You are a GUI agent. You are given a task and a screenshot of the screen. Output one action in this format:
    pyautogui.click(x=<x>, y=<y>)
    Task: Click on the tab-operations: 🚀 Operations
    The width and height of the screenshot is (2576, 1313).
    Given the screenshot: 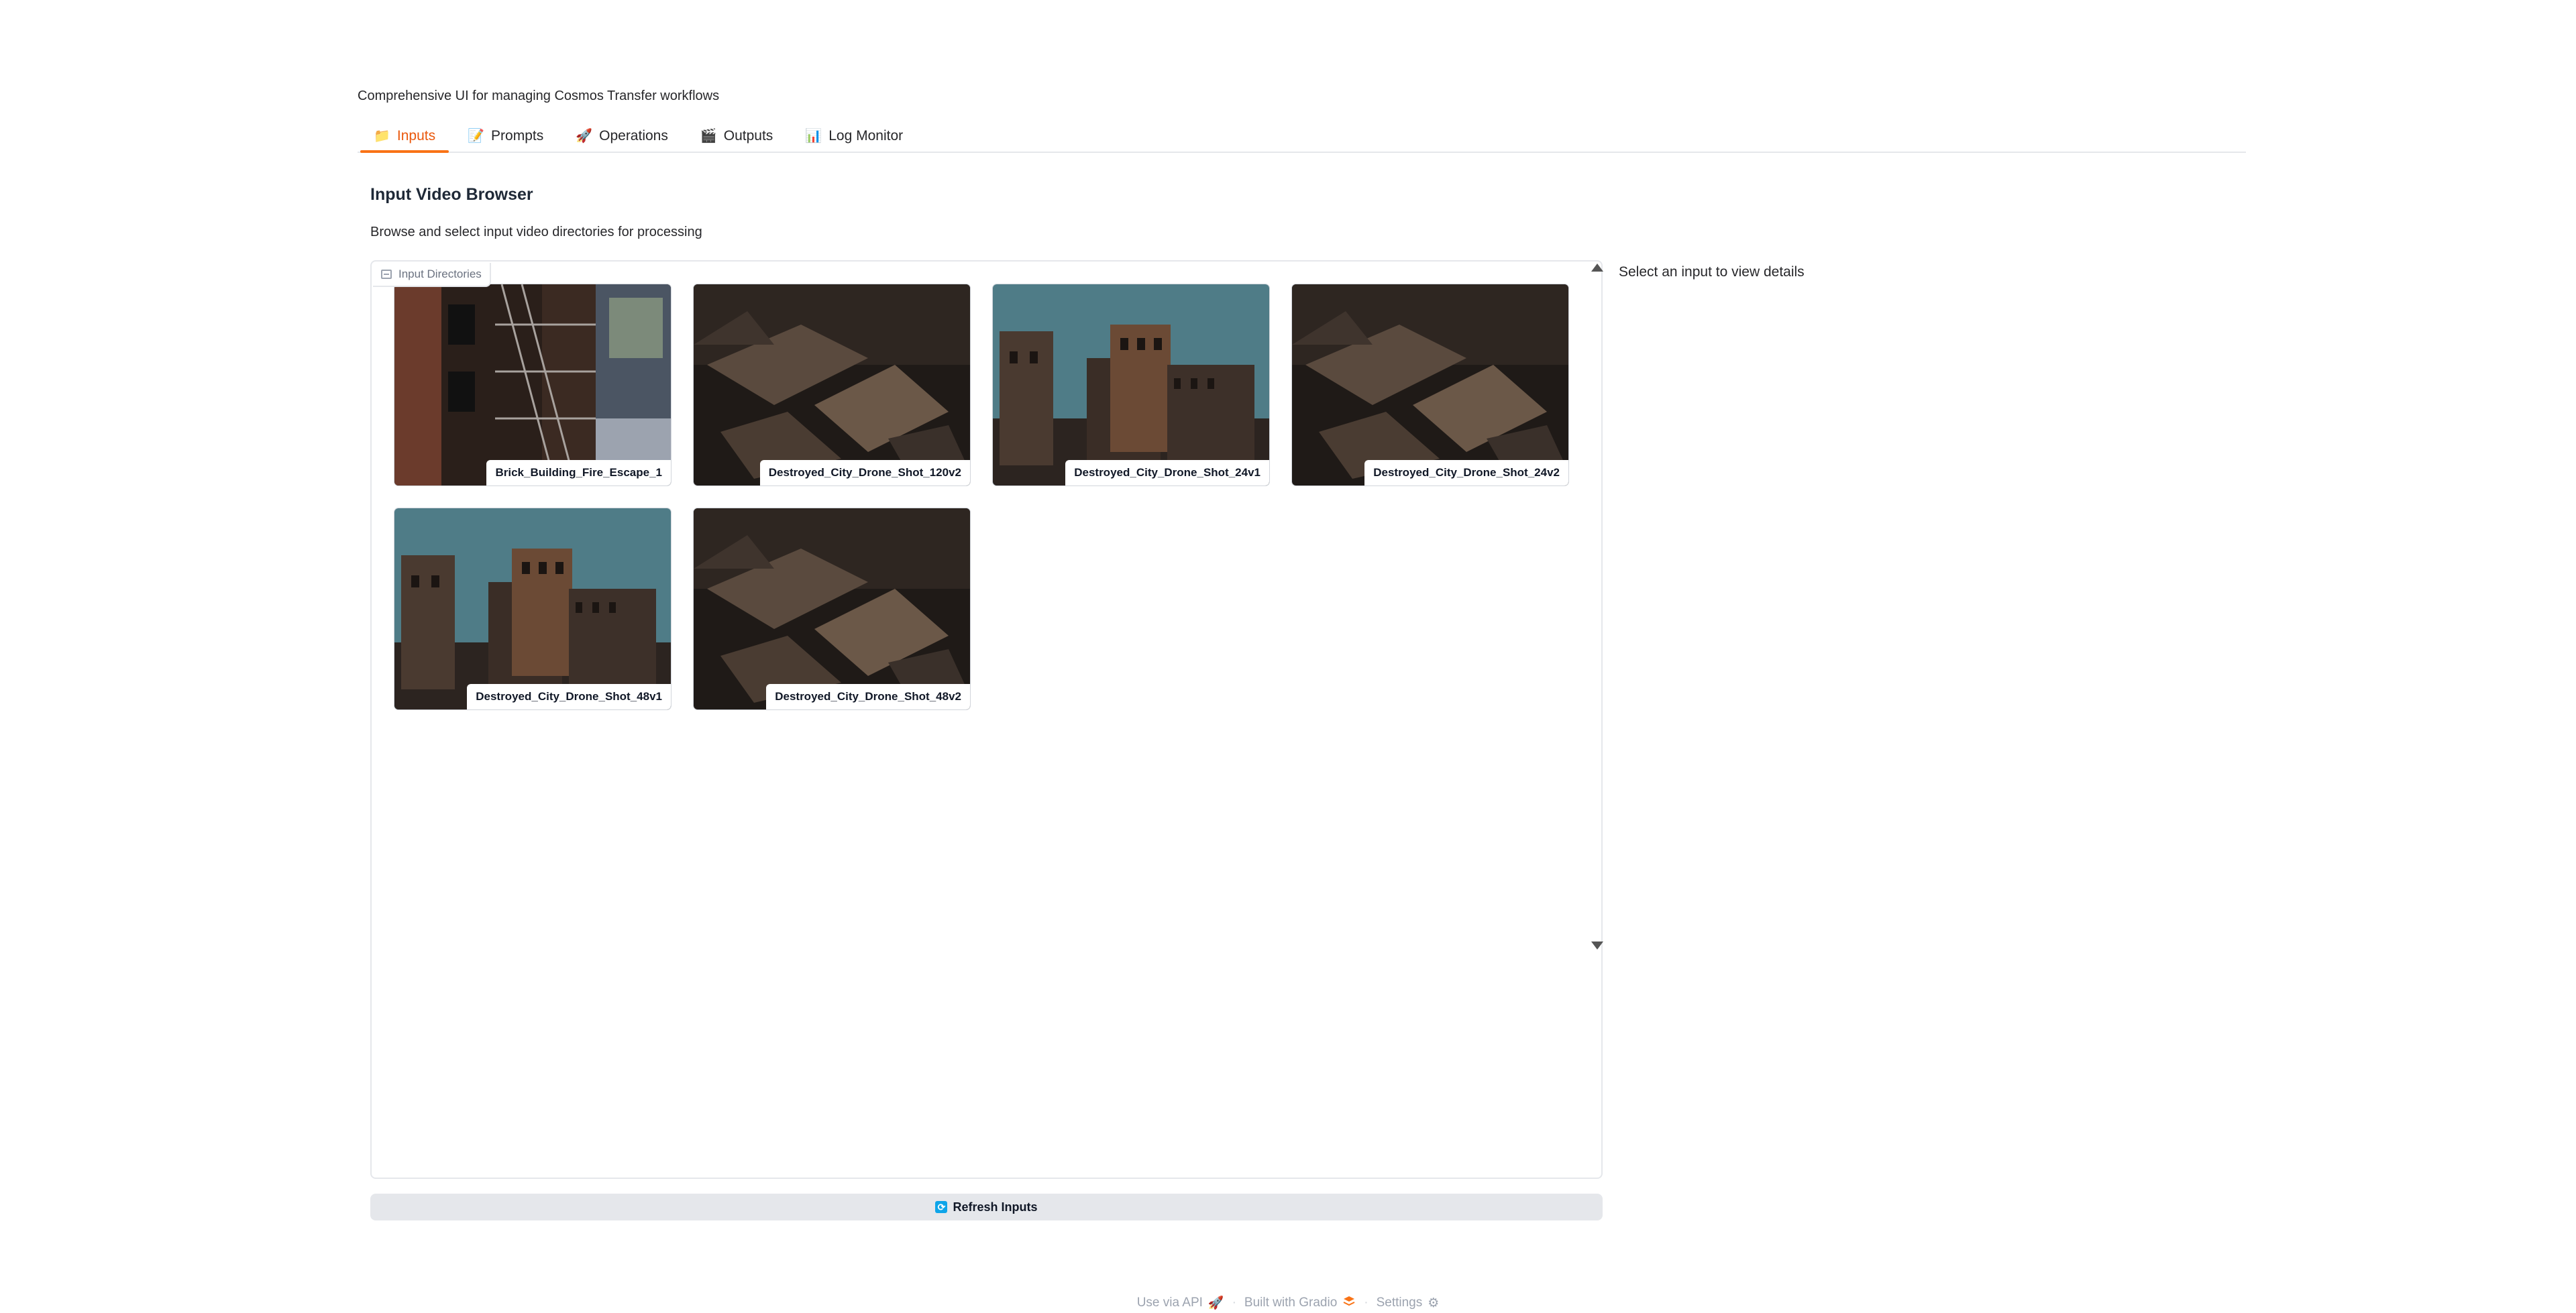 What is the action you would take?
    pyautogui.click(x=621, y=136)
    